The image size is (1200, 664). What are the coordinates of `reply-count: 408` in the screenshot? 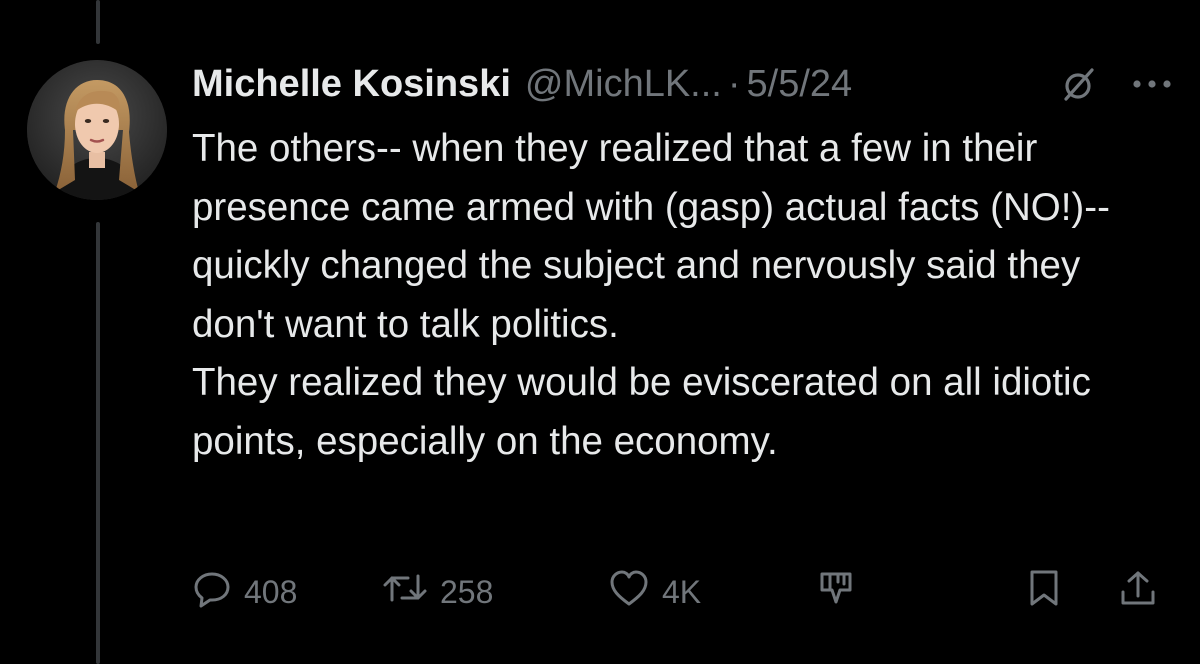 It's located at (271, 591).